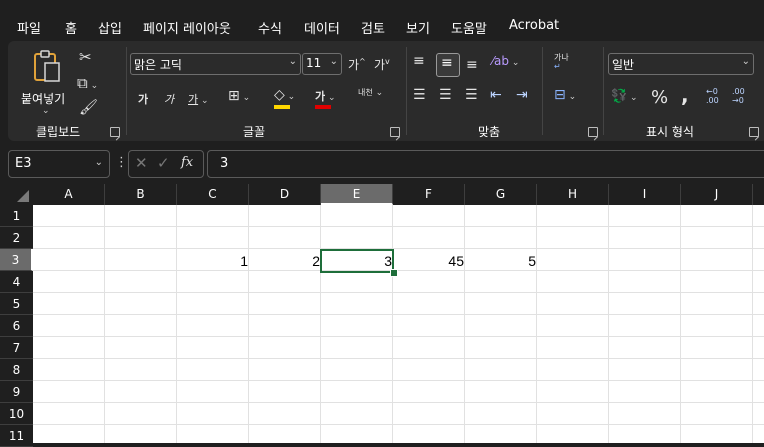 This screenshot has width=764, height=447. Describe the element at coordinates (29, 27) in the screenshot. I see `tab-file: 파일` at that location.